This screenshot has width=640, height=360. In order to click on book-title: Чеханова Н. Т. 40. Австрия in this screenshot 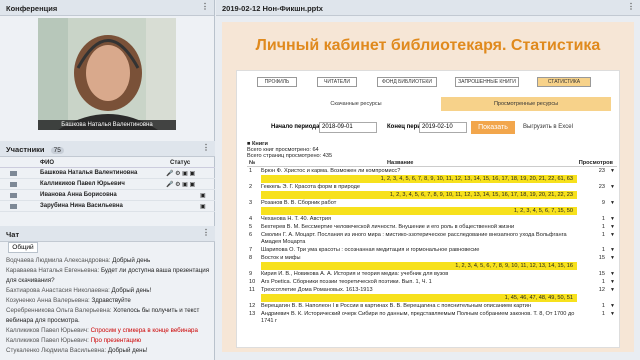, I will do `click(296, 219)`.